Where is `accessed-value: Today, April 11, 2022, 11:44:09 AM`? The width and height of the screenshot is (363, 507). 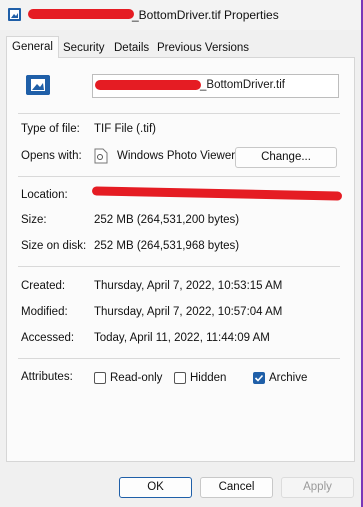
accessed-value: Today, April 11, 2022, 11:44:09 AM is located at coordinates (182, 338).